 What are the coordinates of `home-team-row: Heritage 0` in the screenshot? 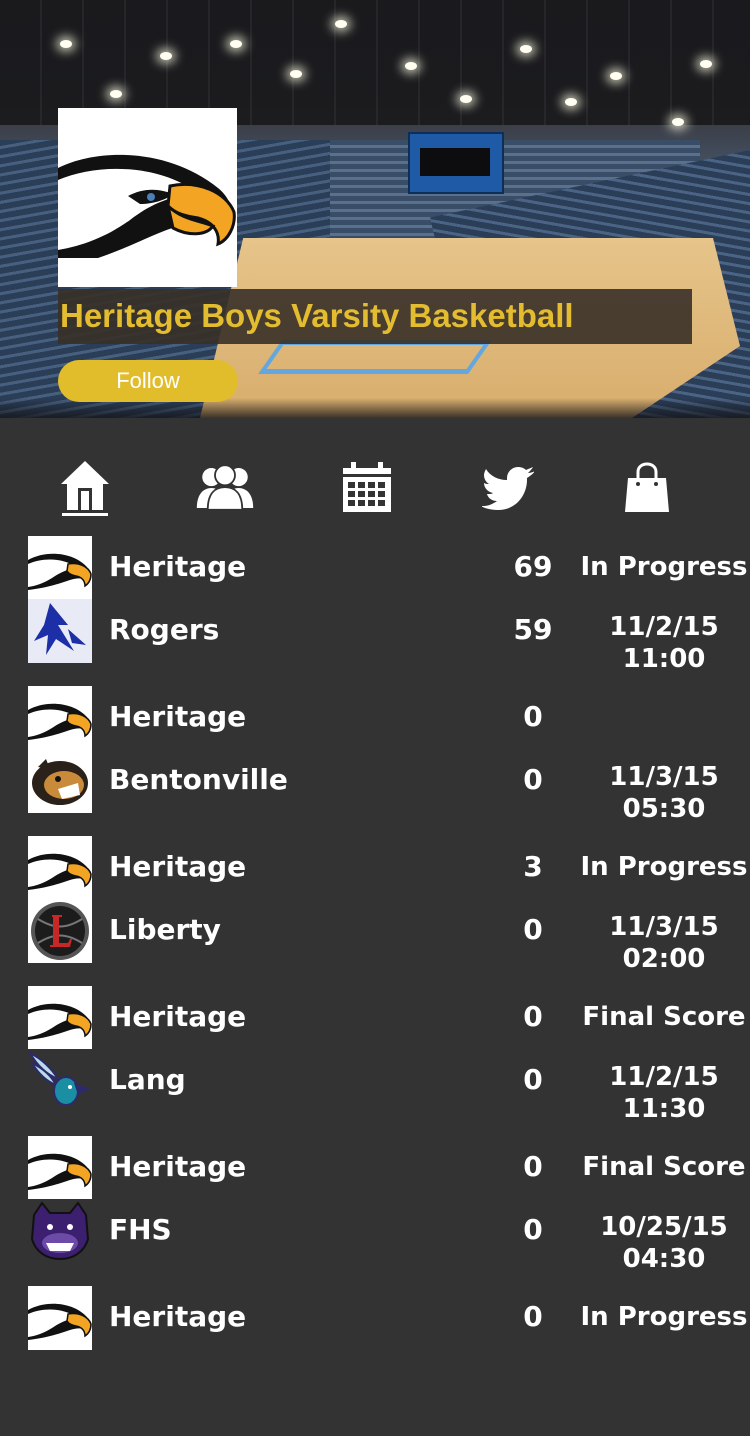 It's located at (375, 718).